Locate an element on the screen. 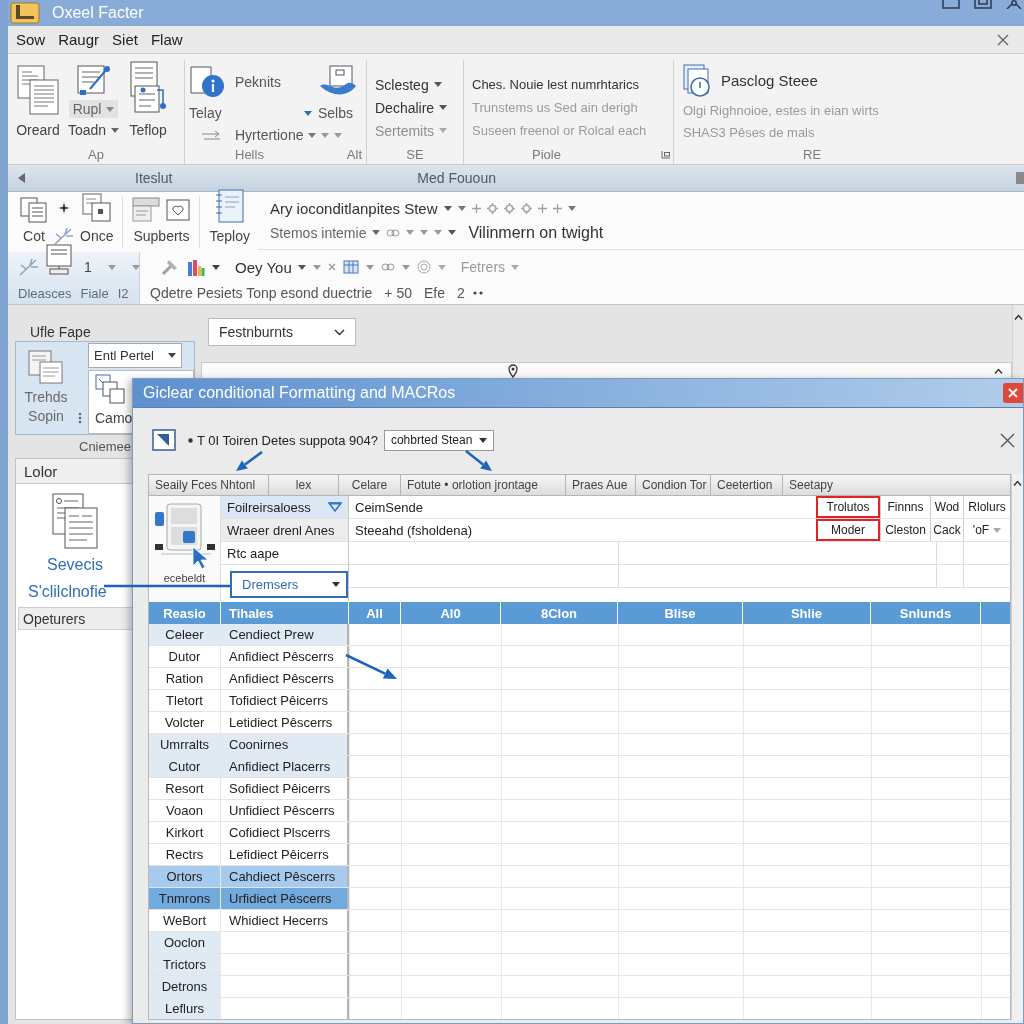  ribbon-text: Peknits is located at coordinates (258, 82).